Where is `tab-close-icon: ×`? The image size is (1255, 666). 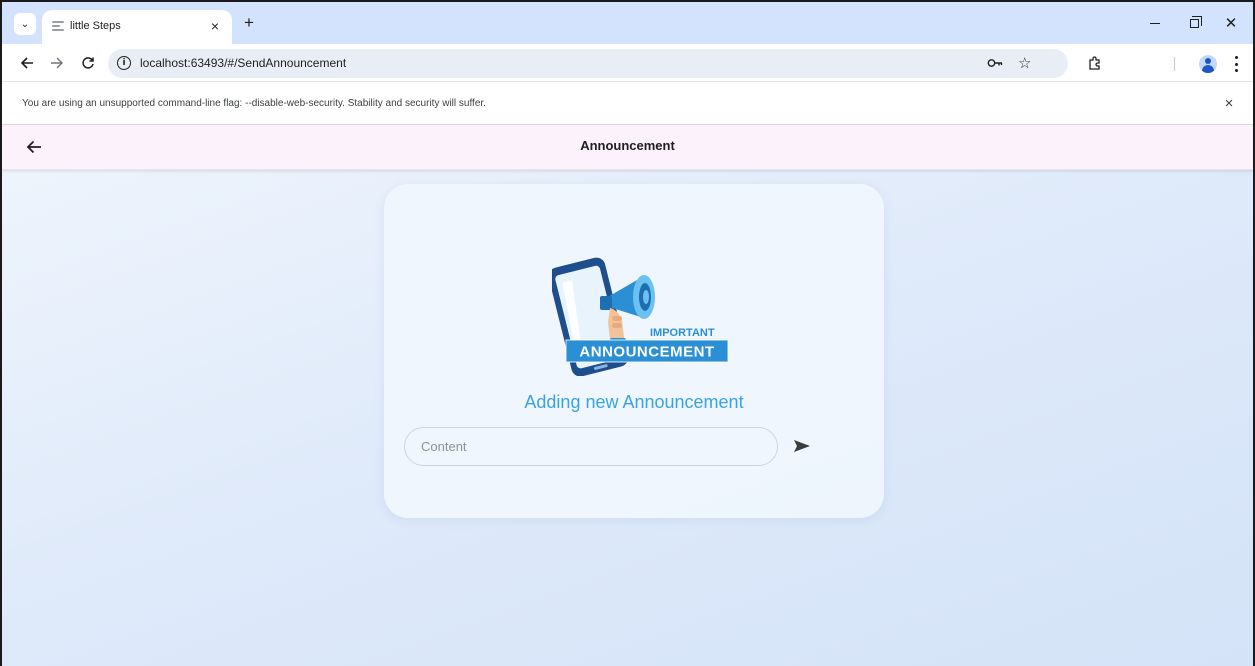 tab-close-icon: × is located at coordinates (215, 26).